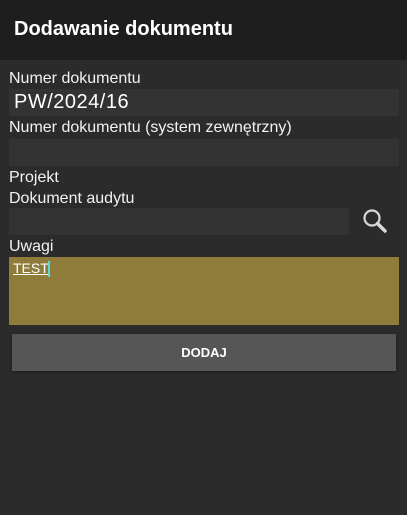  What do you see at coordinates (179, 221) in the screenshot?
I see `audit-document-field` at bounding box center [179, 221].